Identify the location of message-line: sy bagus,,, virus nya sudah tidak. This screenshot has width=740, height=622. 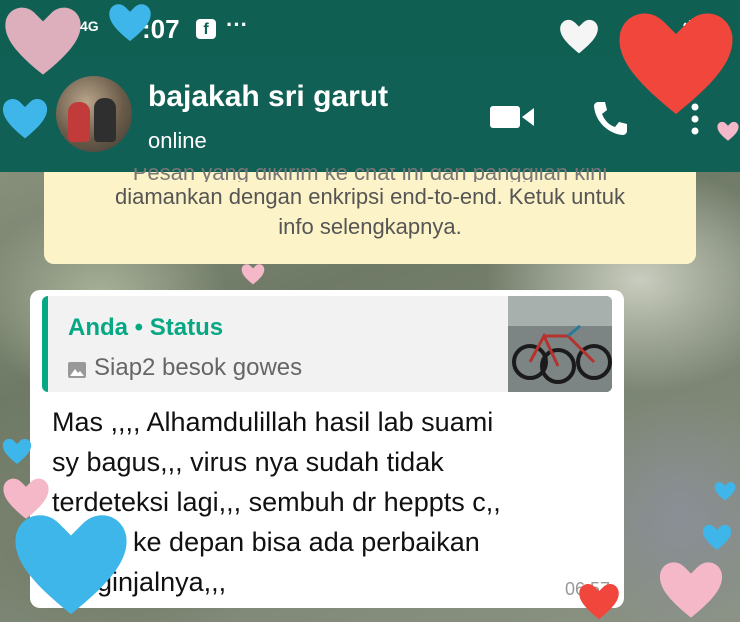
(248, 462).